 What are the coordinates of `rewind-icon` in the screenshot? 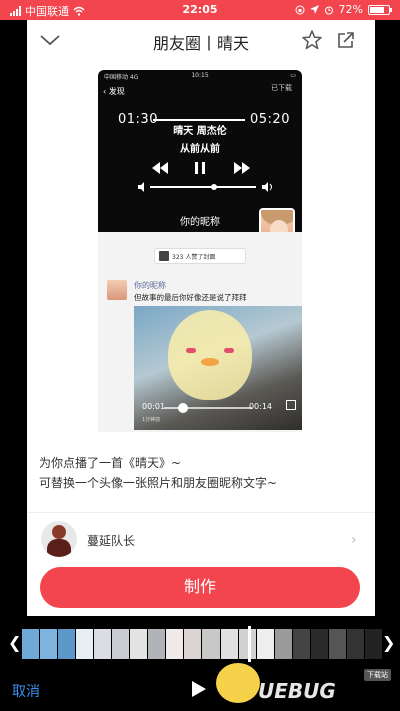 It's located at (160, 168).